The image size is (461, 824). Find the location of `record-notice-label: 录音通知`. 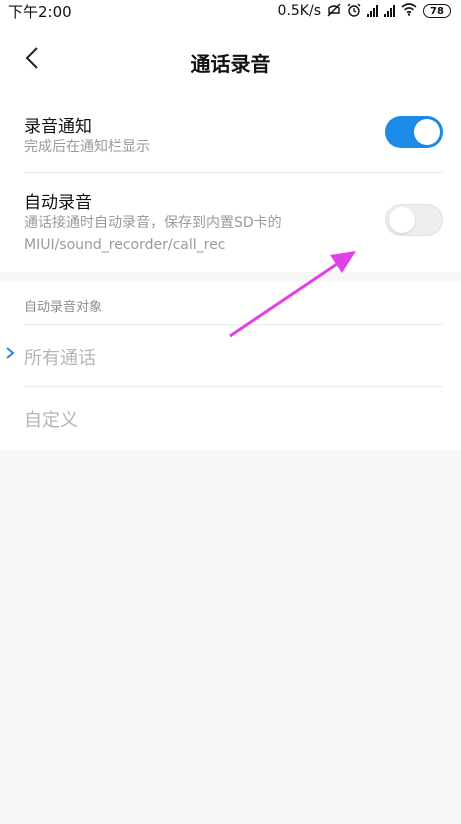

record-notice-label: 录音通知 is located at coordinates (58, 127).